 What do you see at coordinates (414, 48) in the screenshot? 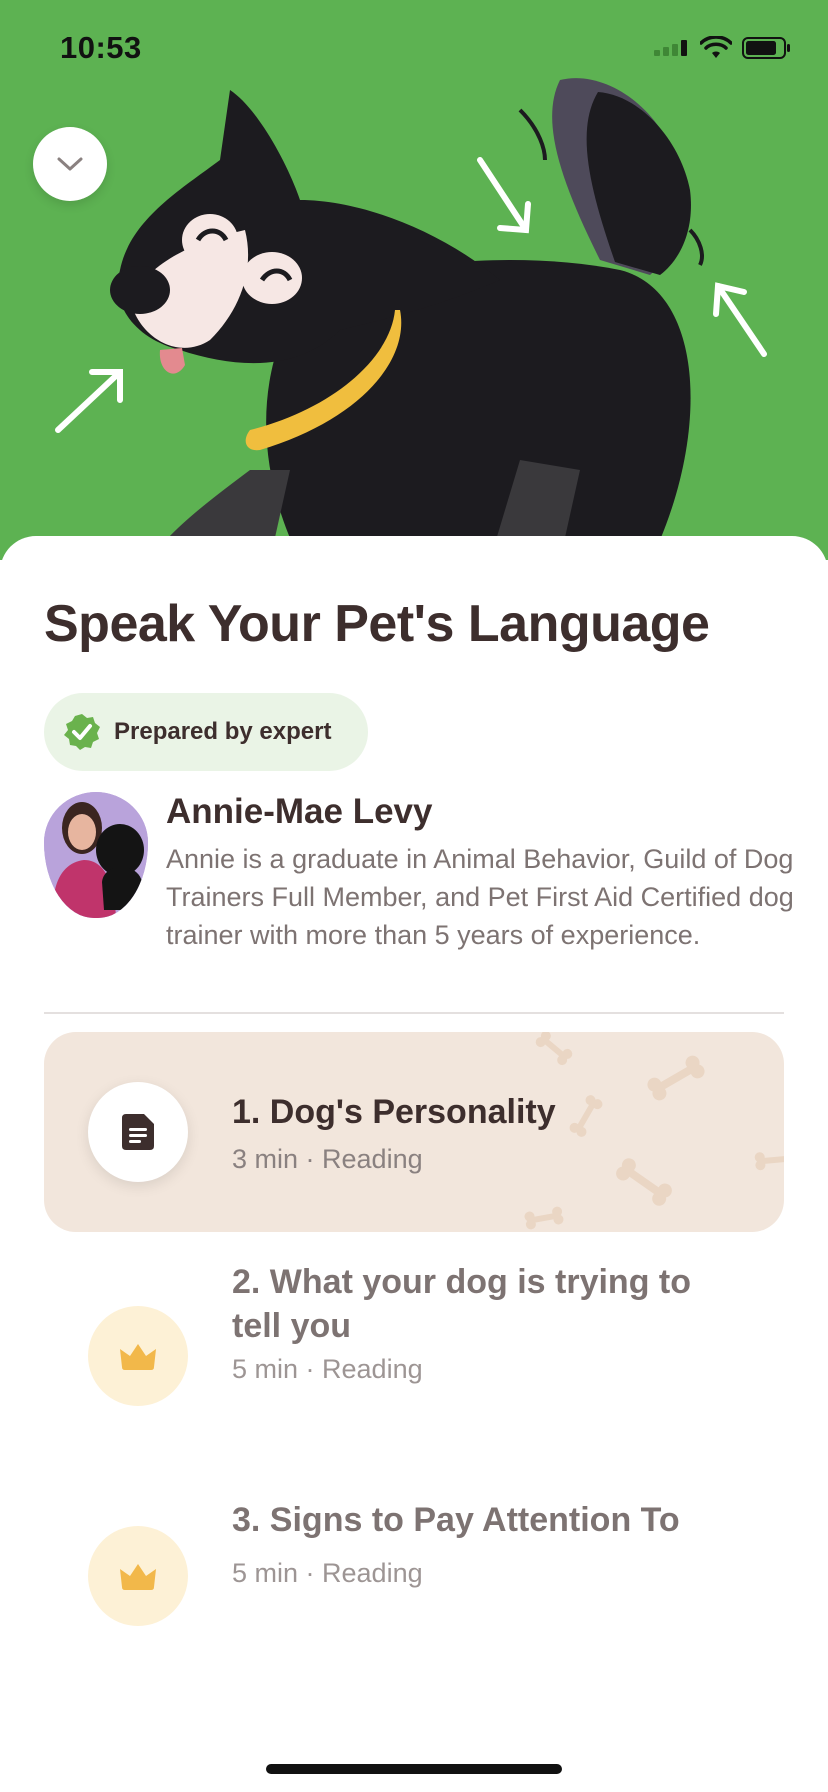
I see `status-bar: 10:53` at bounding box center [414, 48].